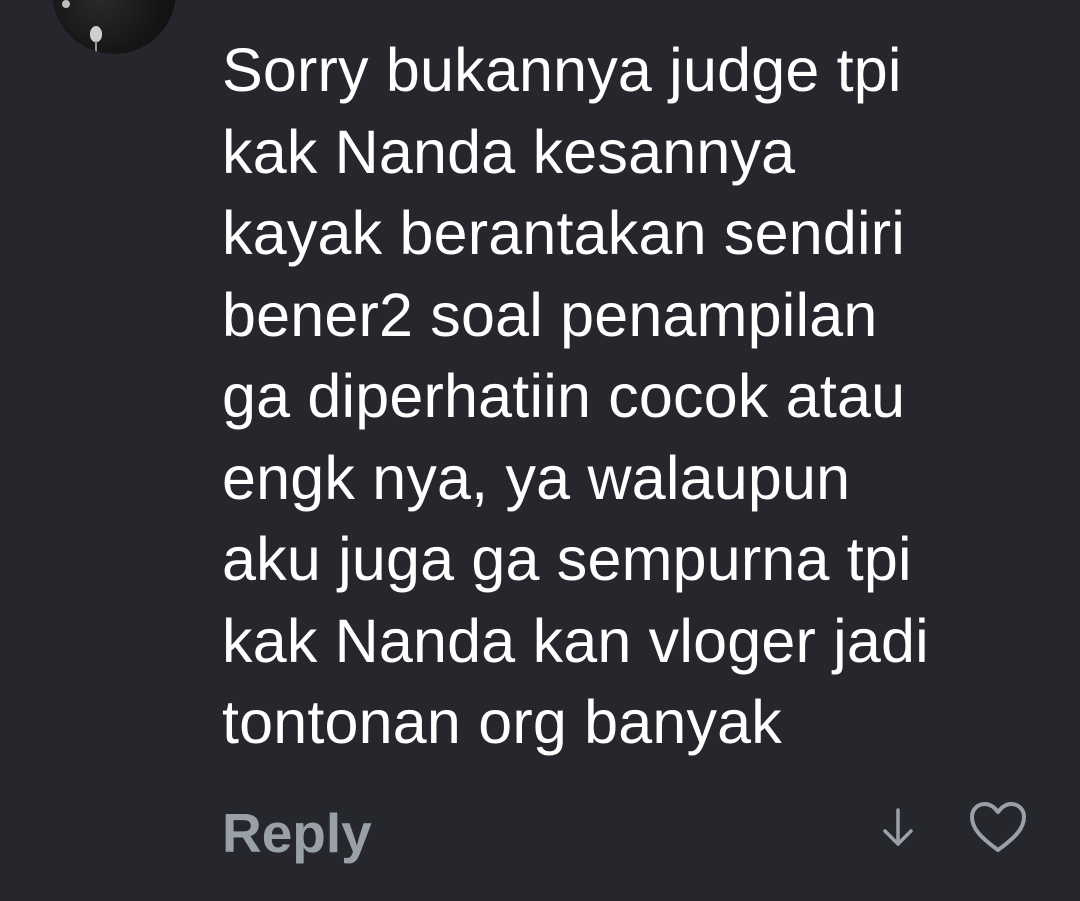 The image size is (1080, 901). I want to click on comment-line: ga diperhatiin cocok atau, so click(564, 396).